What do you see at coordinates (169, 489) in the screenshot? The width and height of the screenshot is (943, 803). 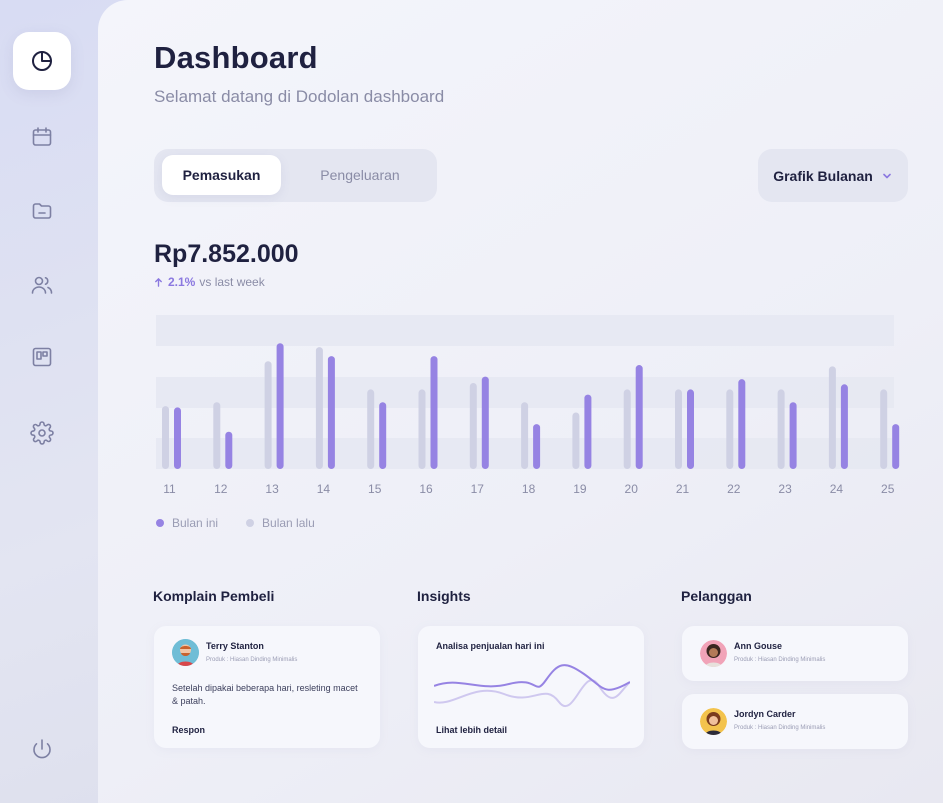 I see `x-tick-label: 11` at bounding box center [169, 489].